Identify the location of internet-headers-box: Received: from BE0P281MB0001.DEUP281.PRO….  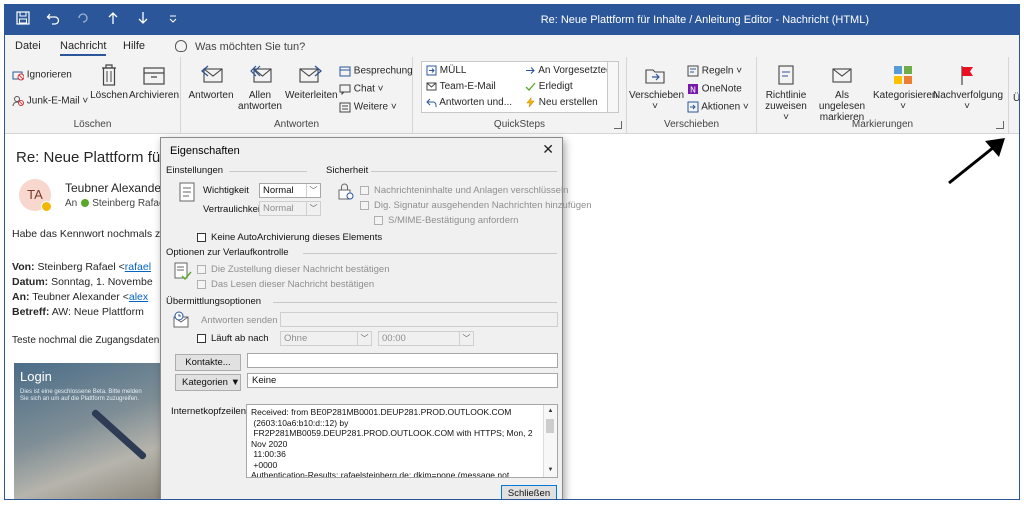
(402, 441).